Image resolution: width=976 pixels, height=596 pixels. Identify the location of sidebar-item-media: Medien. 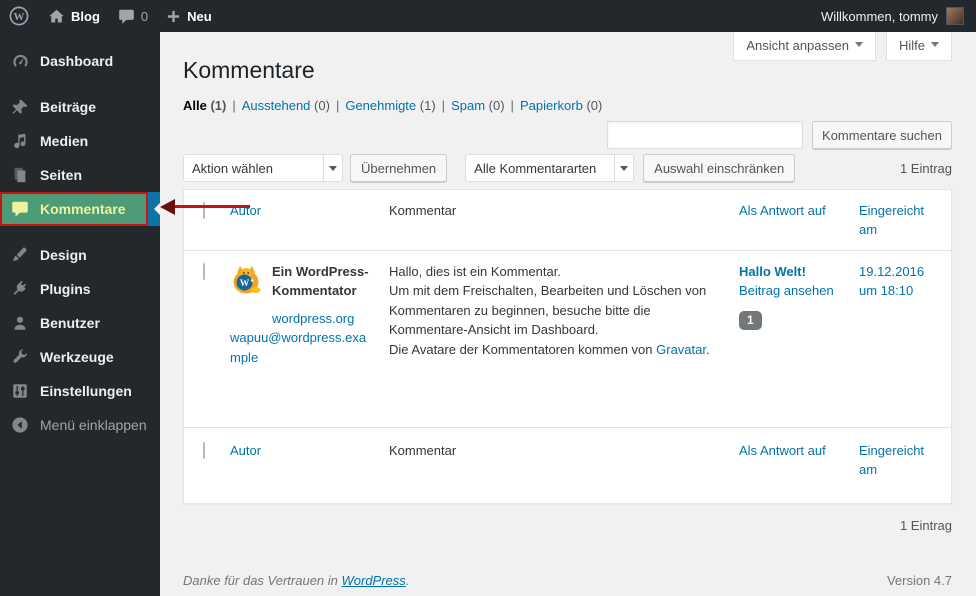
(80, 141).